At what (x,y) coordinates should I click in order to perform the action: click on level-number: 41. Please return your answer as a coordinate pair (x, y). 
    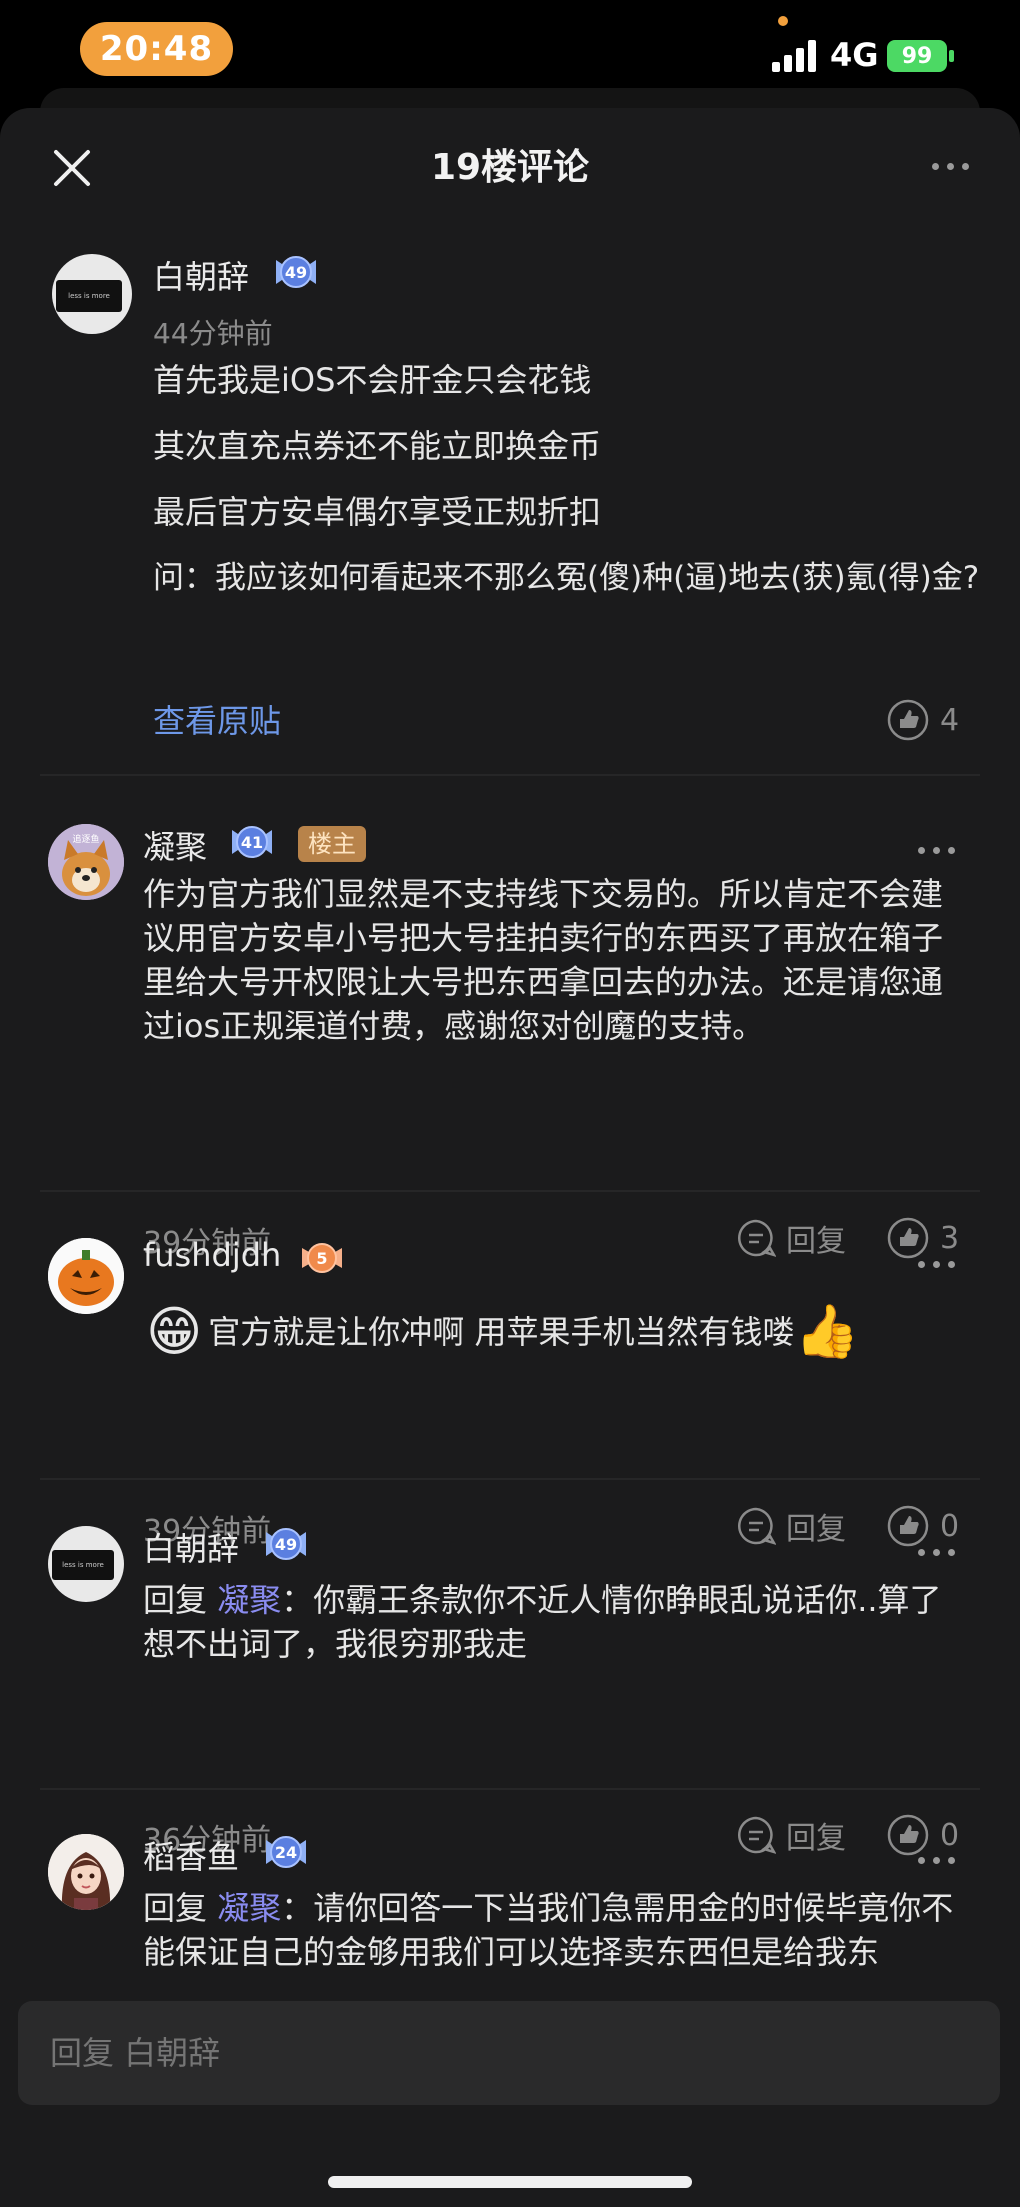
    Looking at the image, I should click on (252, 842).